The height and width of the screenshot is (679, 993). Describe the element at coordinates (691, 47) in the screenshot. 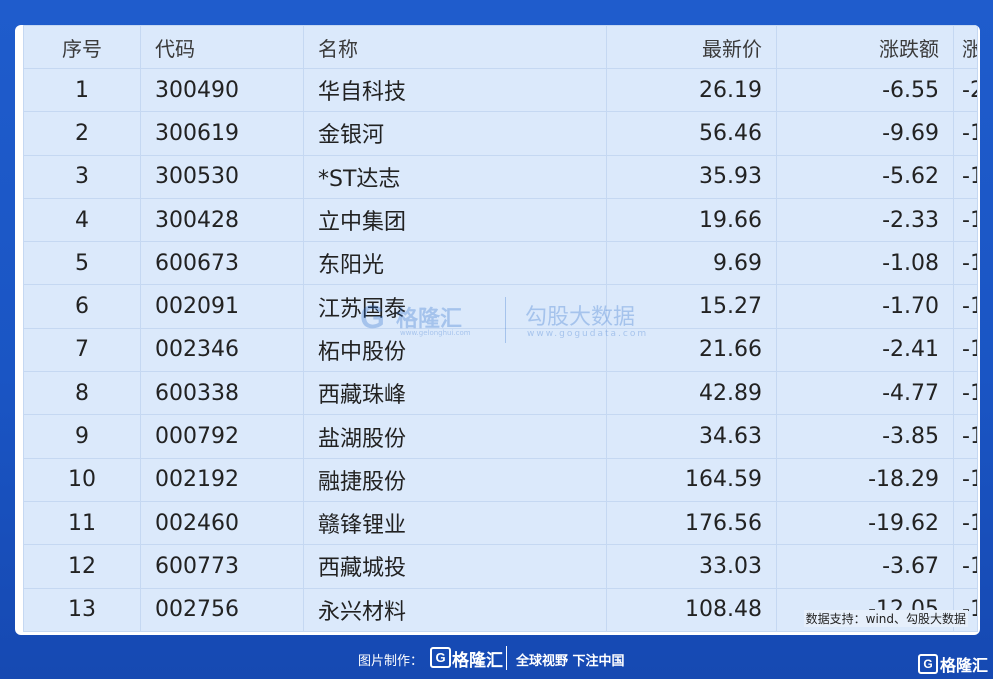

I see `col-header-price: 最新价` at that location.